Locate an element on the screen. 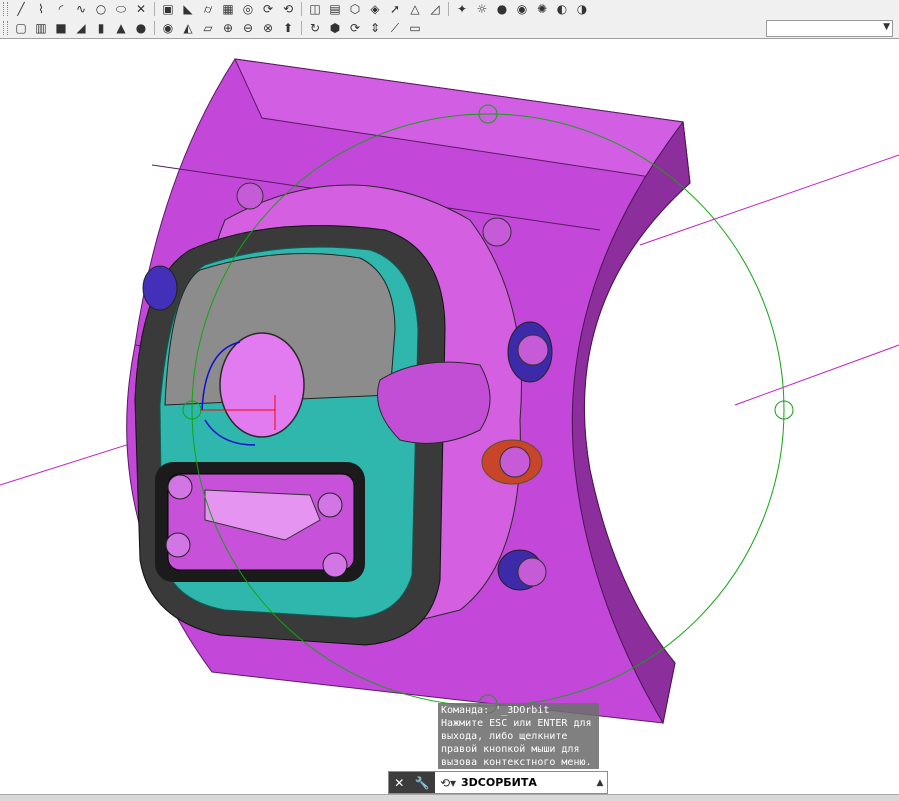 Image resolution: width=899 pixels, height=801 pixels. view-icon: ▢ is located at coordinates (21, 28).